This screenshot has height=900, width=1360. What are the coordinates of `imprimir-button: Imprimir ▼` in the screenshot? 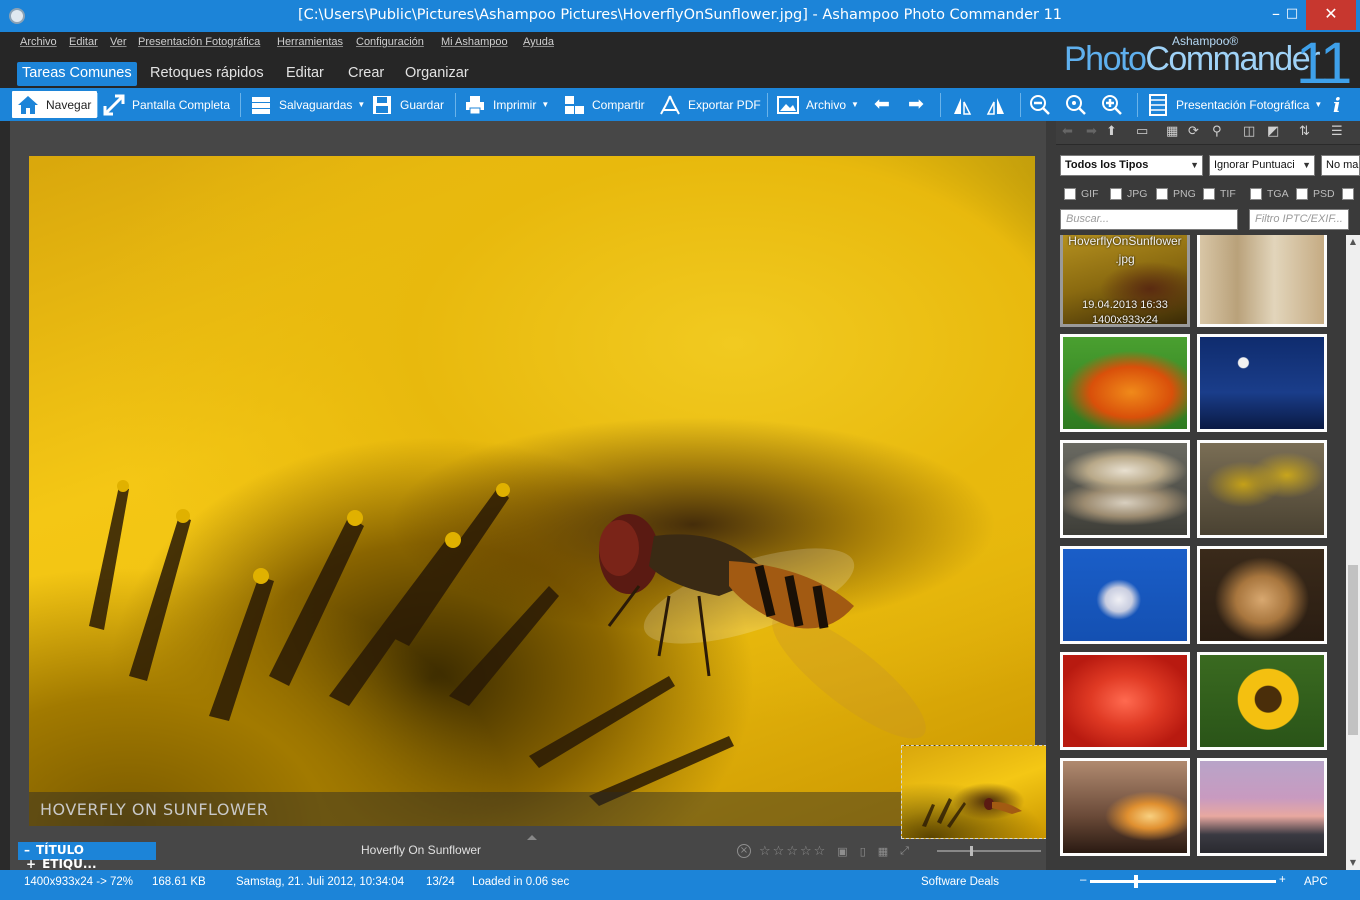 It's located at (506, 104).